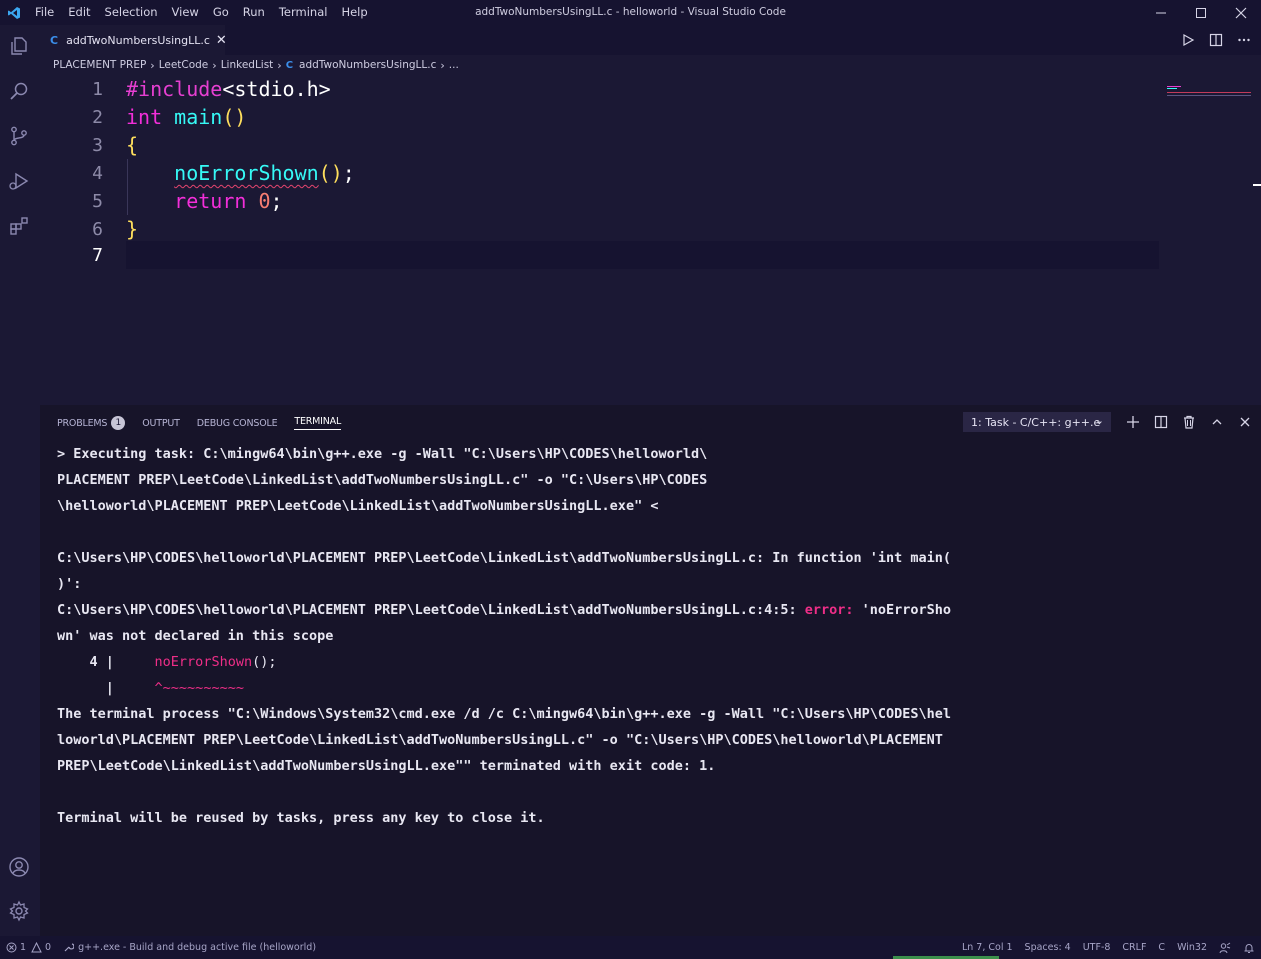  Describe the element at coordinates (600, 201) in the screenshot. I see `code-line: 5 return 0;` at that location.